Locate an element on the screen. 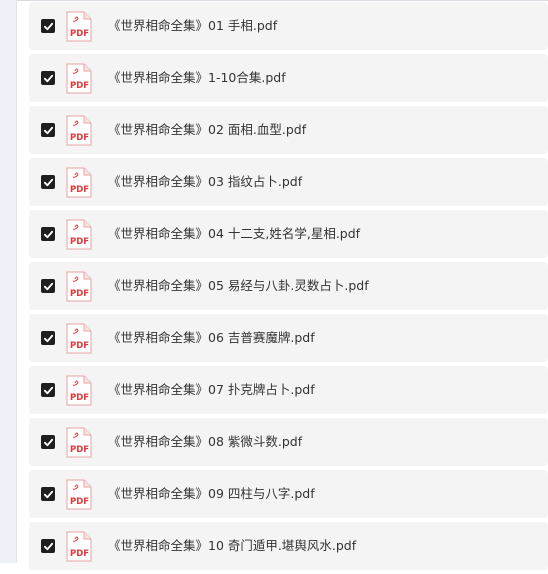  file-row: PDF 《世界相命全集》05 易经与八卦.灵数占卜.pdf is located at coordinates (288, 286).